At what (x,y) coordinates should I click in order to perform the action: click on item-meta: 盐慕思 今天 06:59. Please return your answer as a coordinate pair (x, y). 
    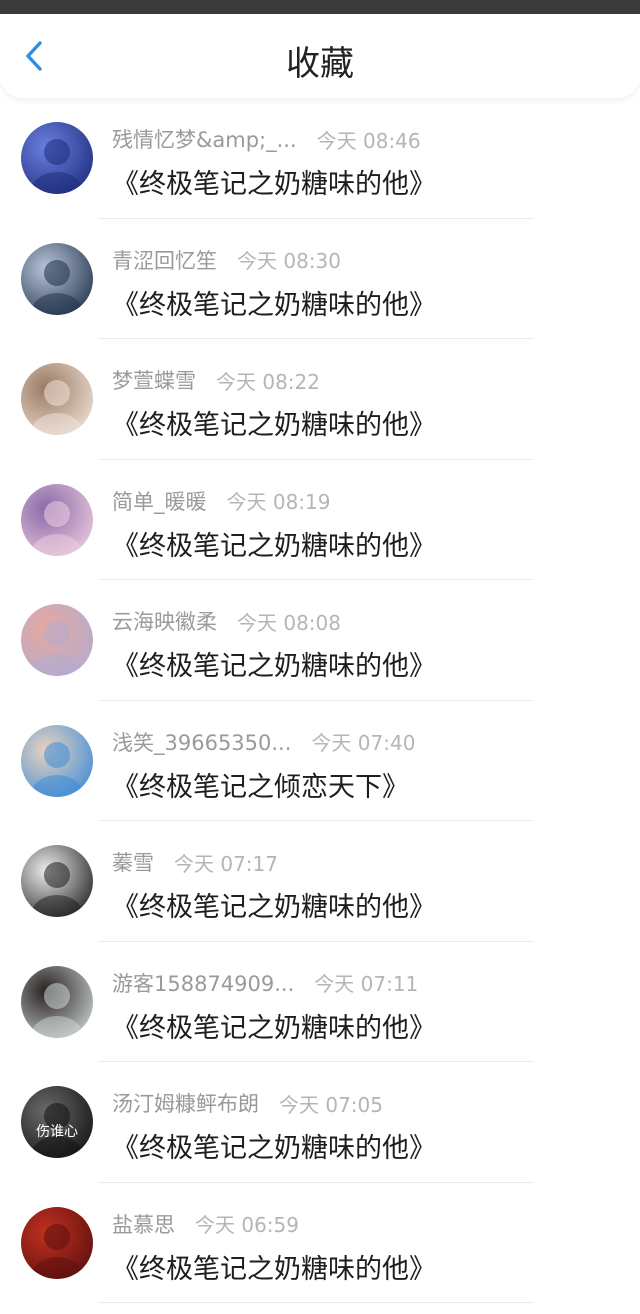
    Looking at the image, I should click on (205, 1224).